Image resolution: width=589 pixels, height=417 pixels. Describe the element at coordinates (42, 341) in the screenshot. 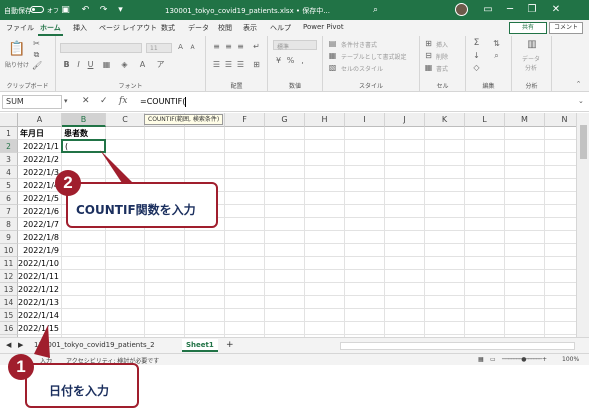

I see `callout-1-pointer` at that location.